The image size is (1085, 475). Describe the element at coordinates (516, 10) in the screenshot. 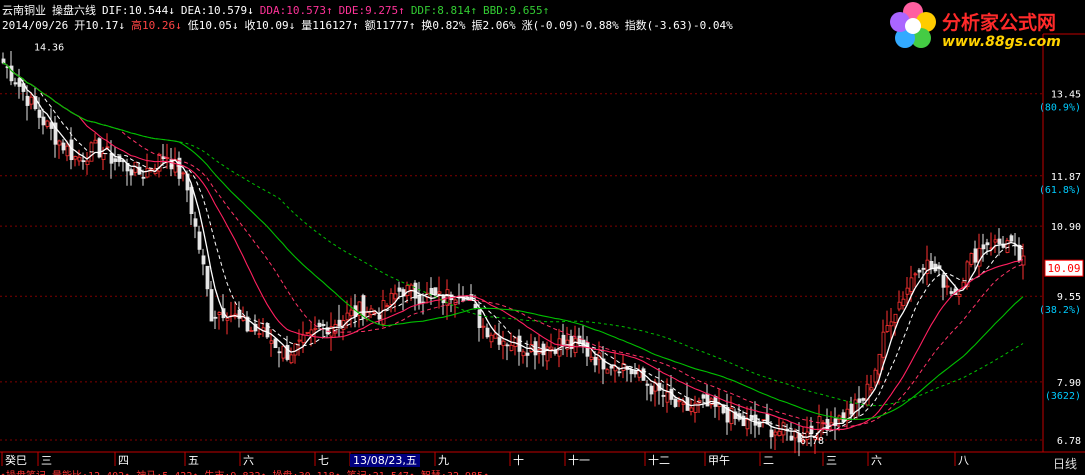

I see `indicator-value-7: BBD:9.655↑` at that location.